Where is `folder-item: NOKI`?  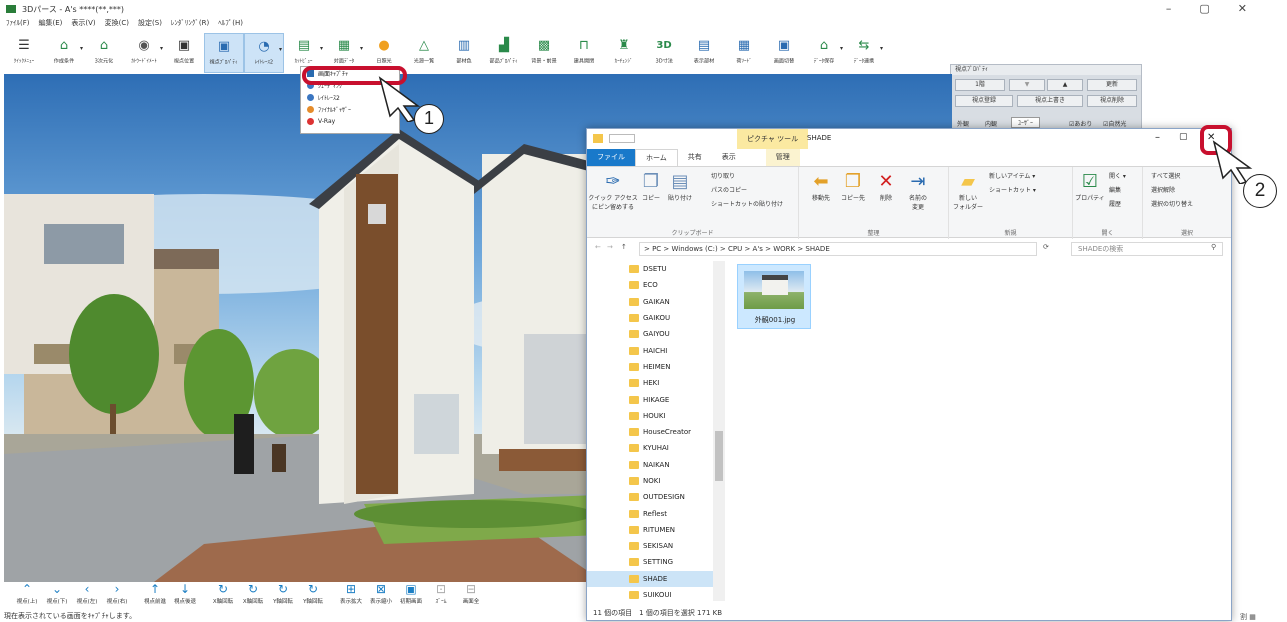 folder-item: NOKI is located at coordinates (656, 481).